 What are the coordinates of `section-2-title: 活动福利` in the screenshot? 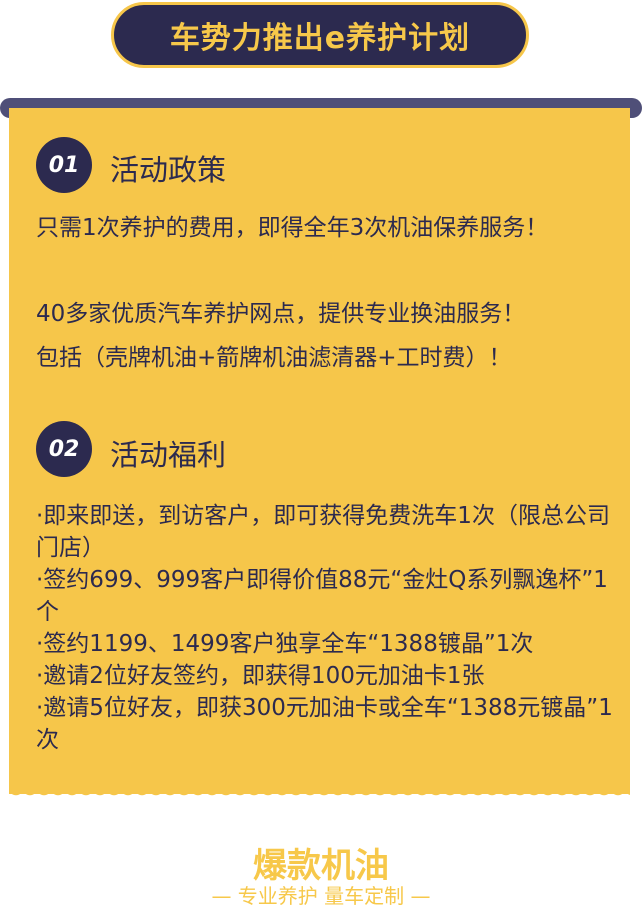 It's located at (168, 455).